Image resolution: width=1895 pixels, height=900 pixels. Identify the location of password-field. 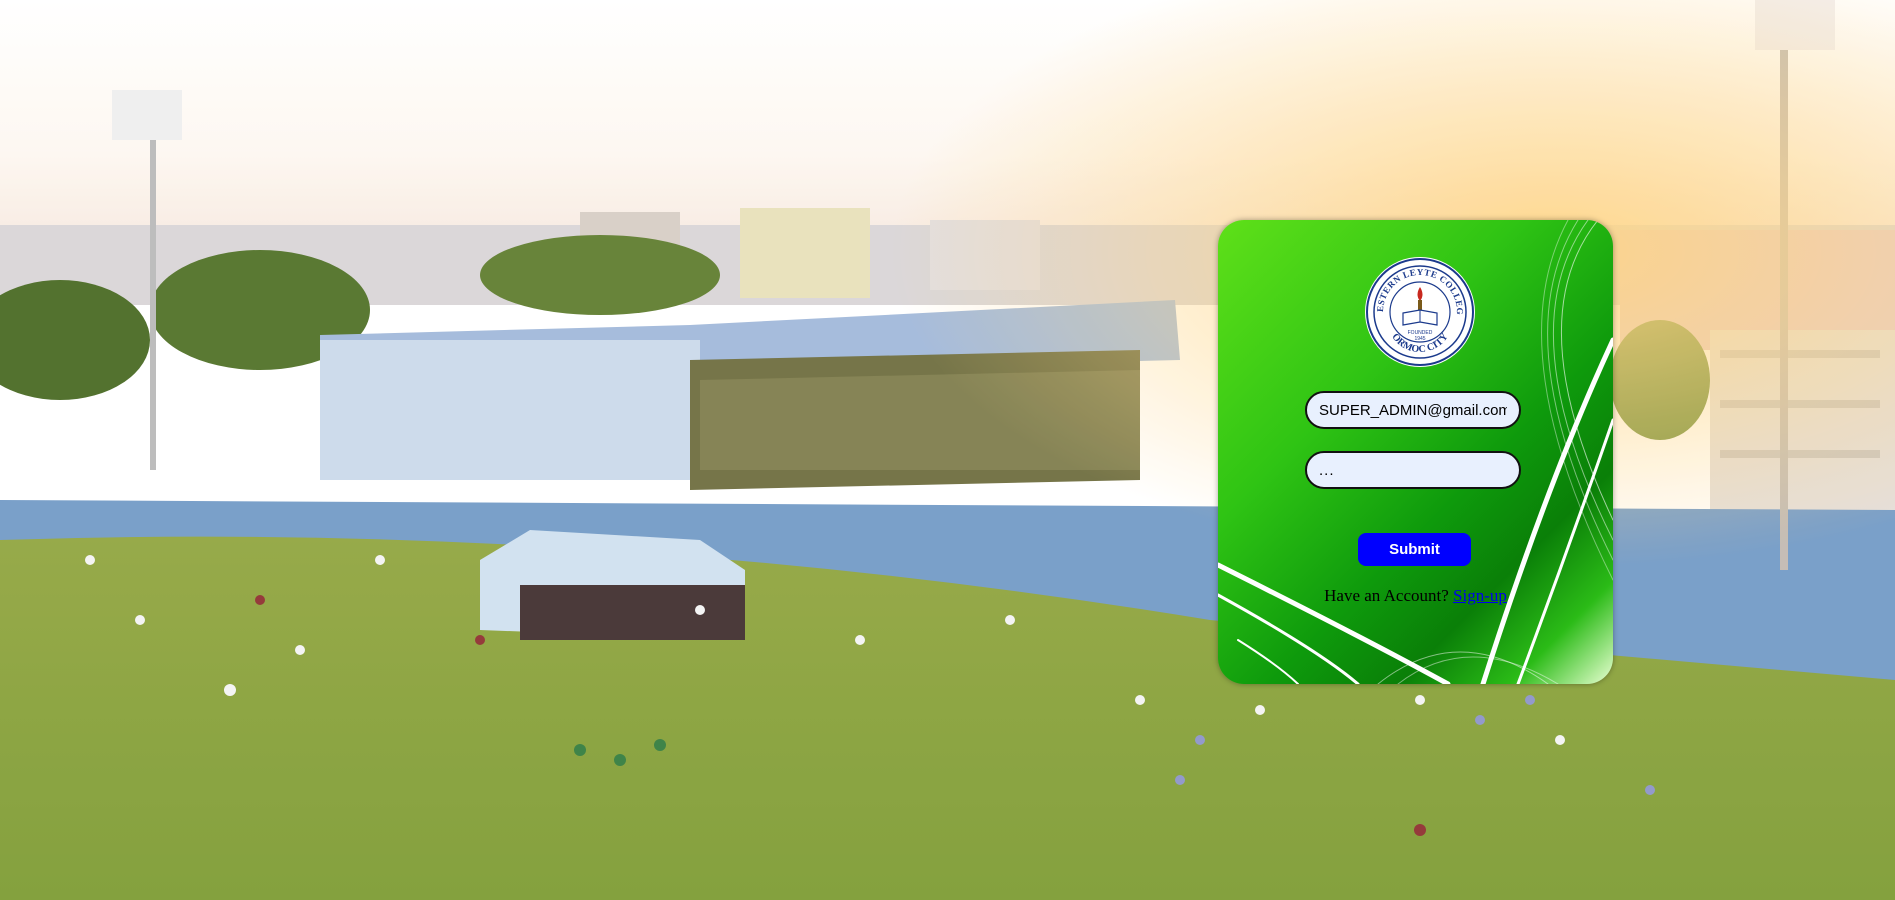
(1413, 470).